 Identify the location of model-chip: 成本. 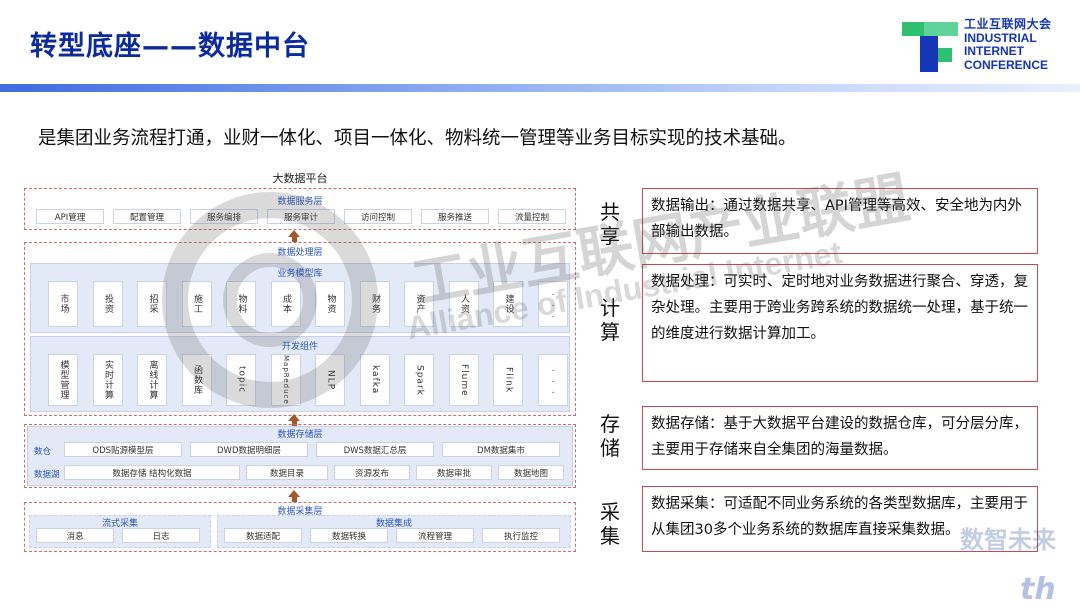
(285, 304).